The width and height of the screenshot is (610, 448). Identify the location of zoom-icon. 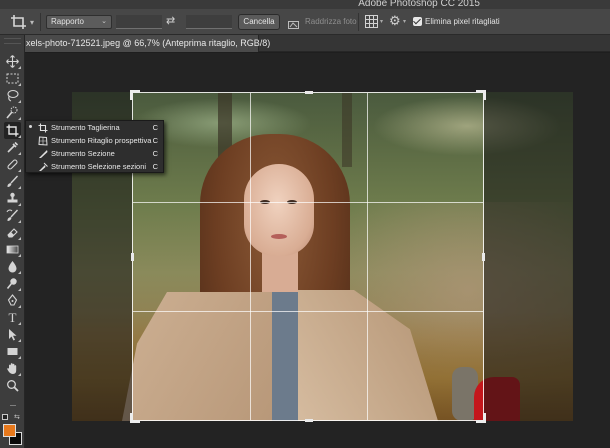
(13, 386).